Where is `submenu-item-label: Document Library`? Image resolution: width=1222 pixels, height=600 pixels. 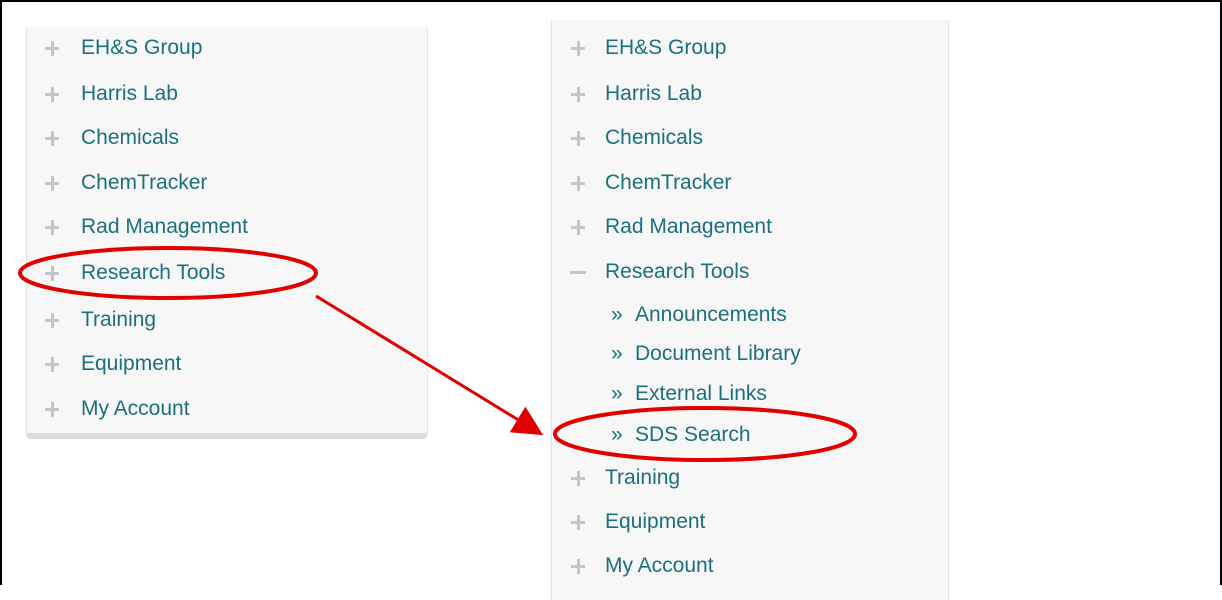 submenu-item-label: Document Library is located at coordinates (718, 353).